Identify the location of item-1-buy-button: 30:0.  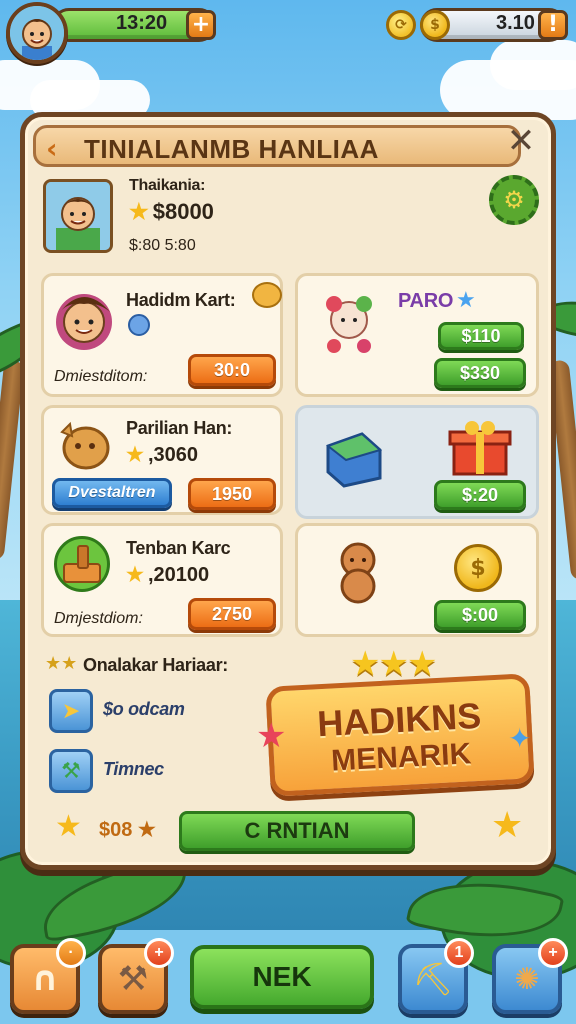
(232, 370).